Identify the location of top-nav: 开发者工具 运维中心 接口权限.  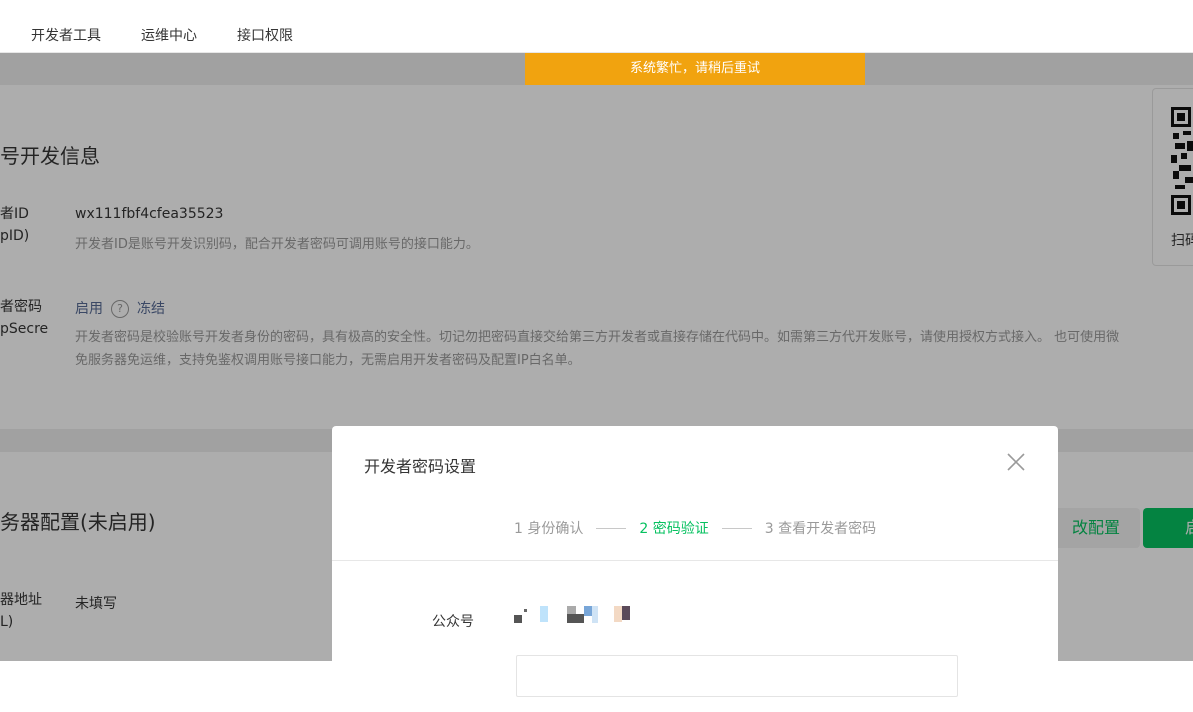
(596, 26).